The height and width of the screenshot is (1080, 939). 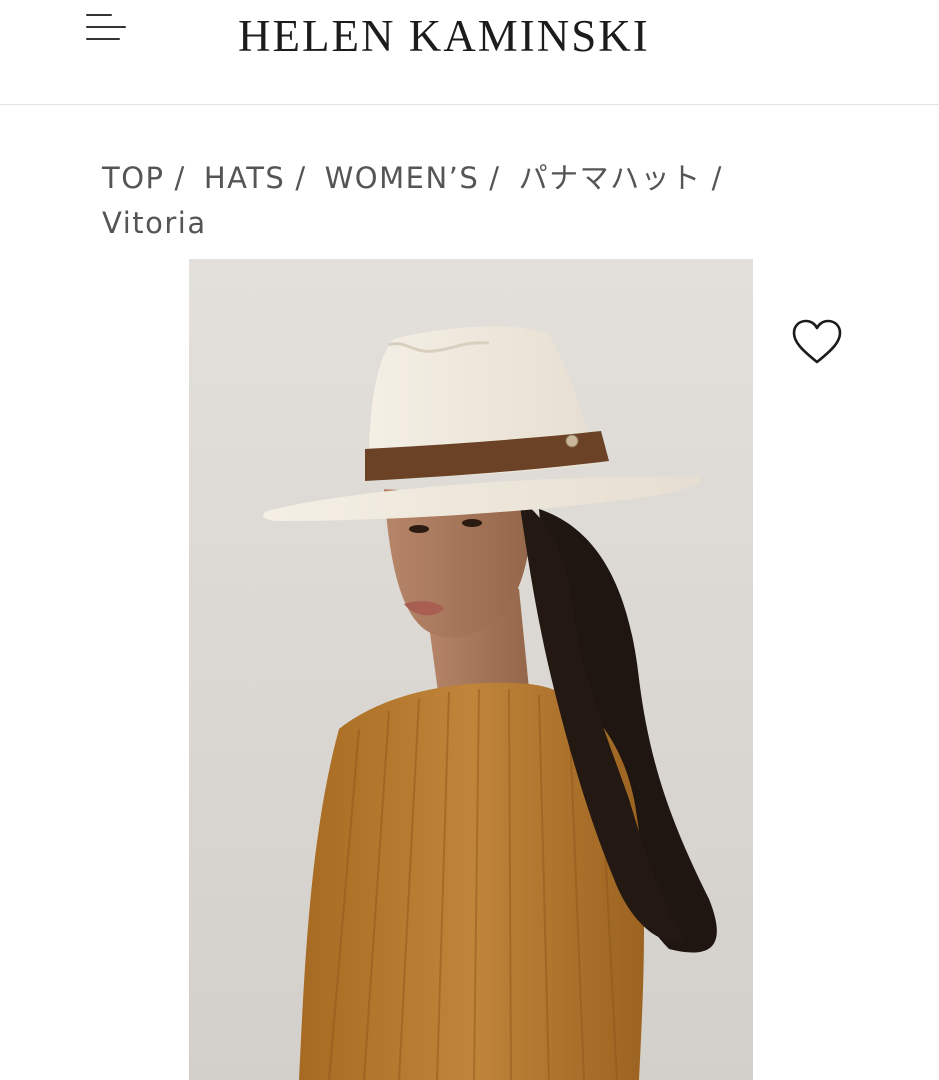 What do you see at coordinates (444, 36) in the screenshot?
I see `brand-logo: HELEN KAMINSKI` at bounding box center [444, 36].